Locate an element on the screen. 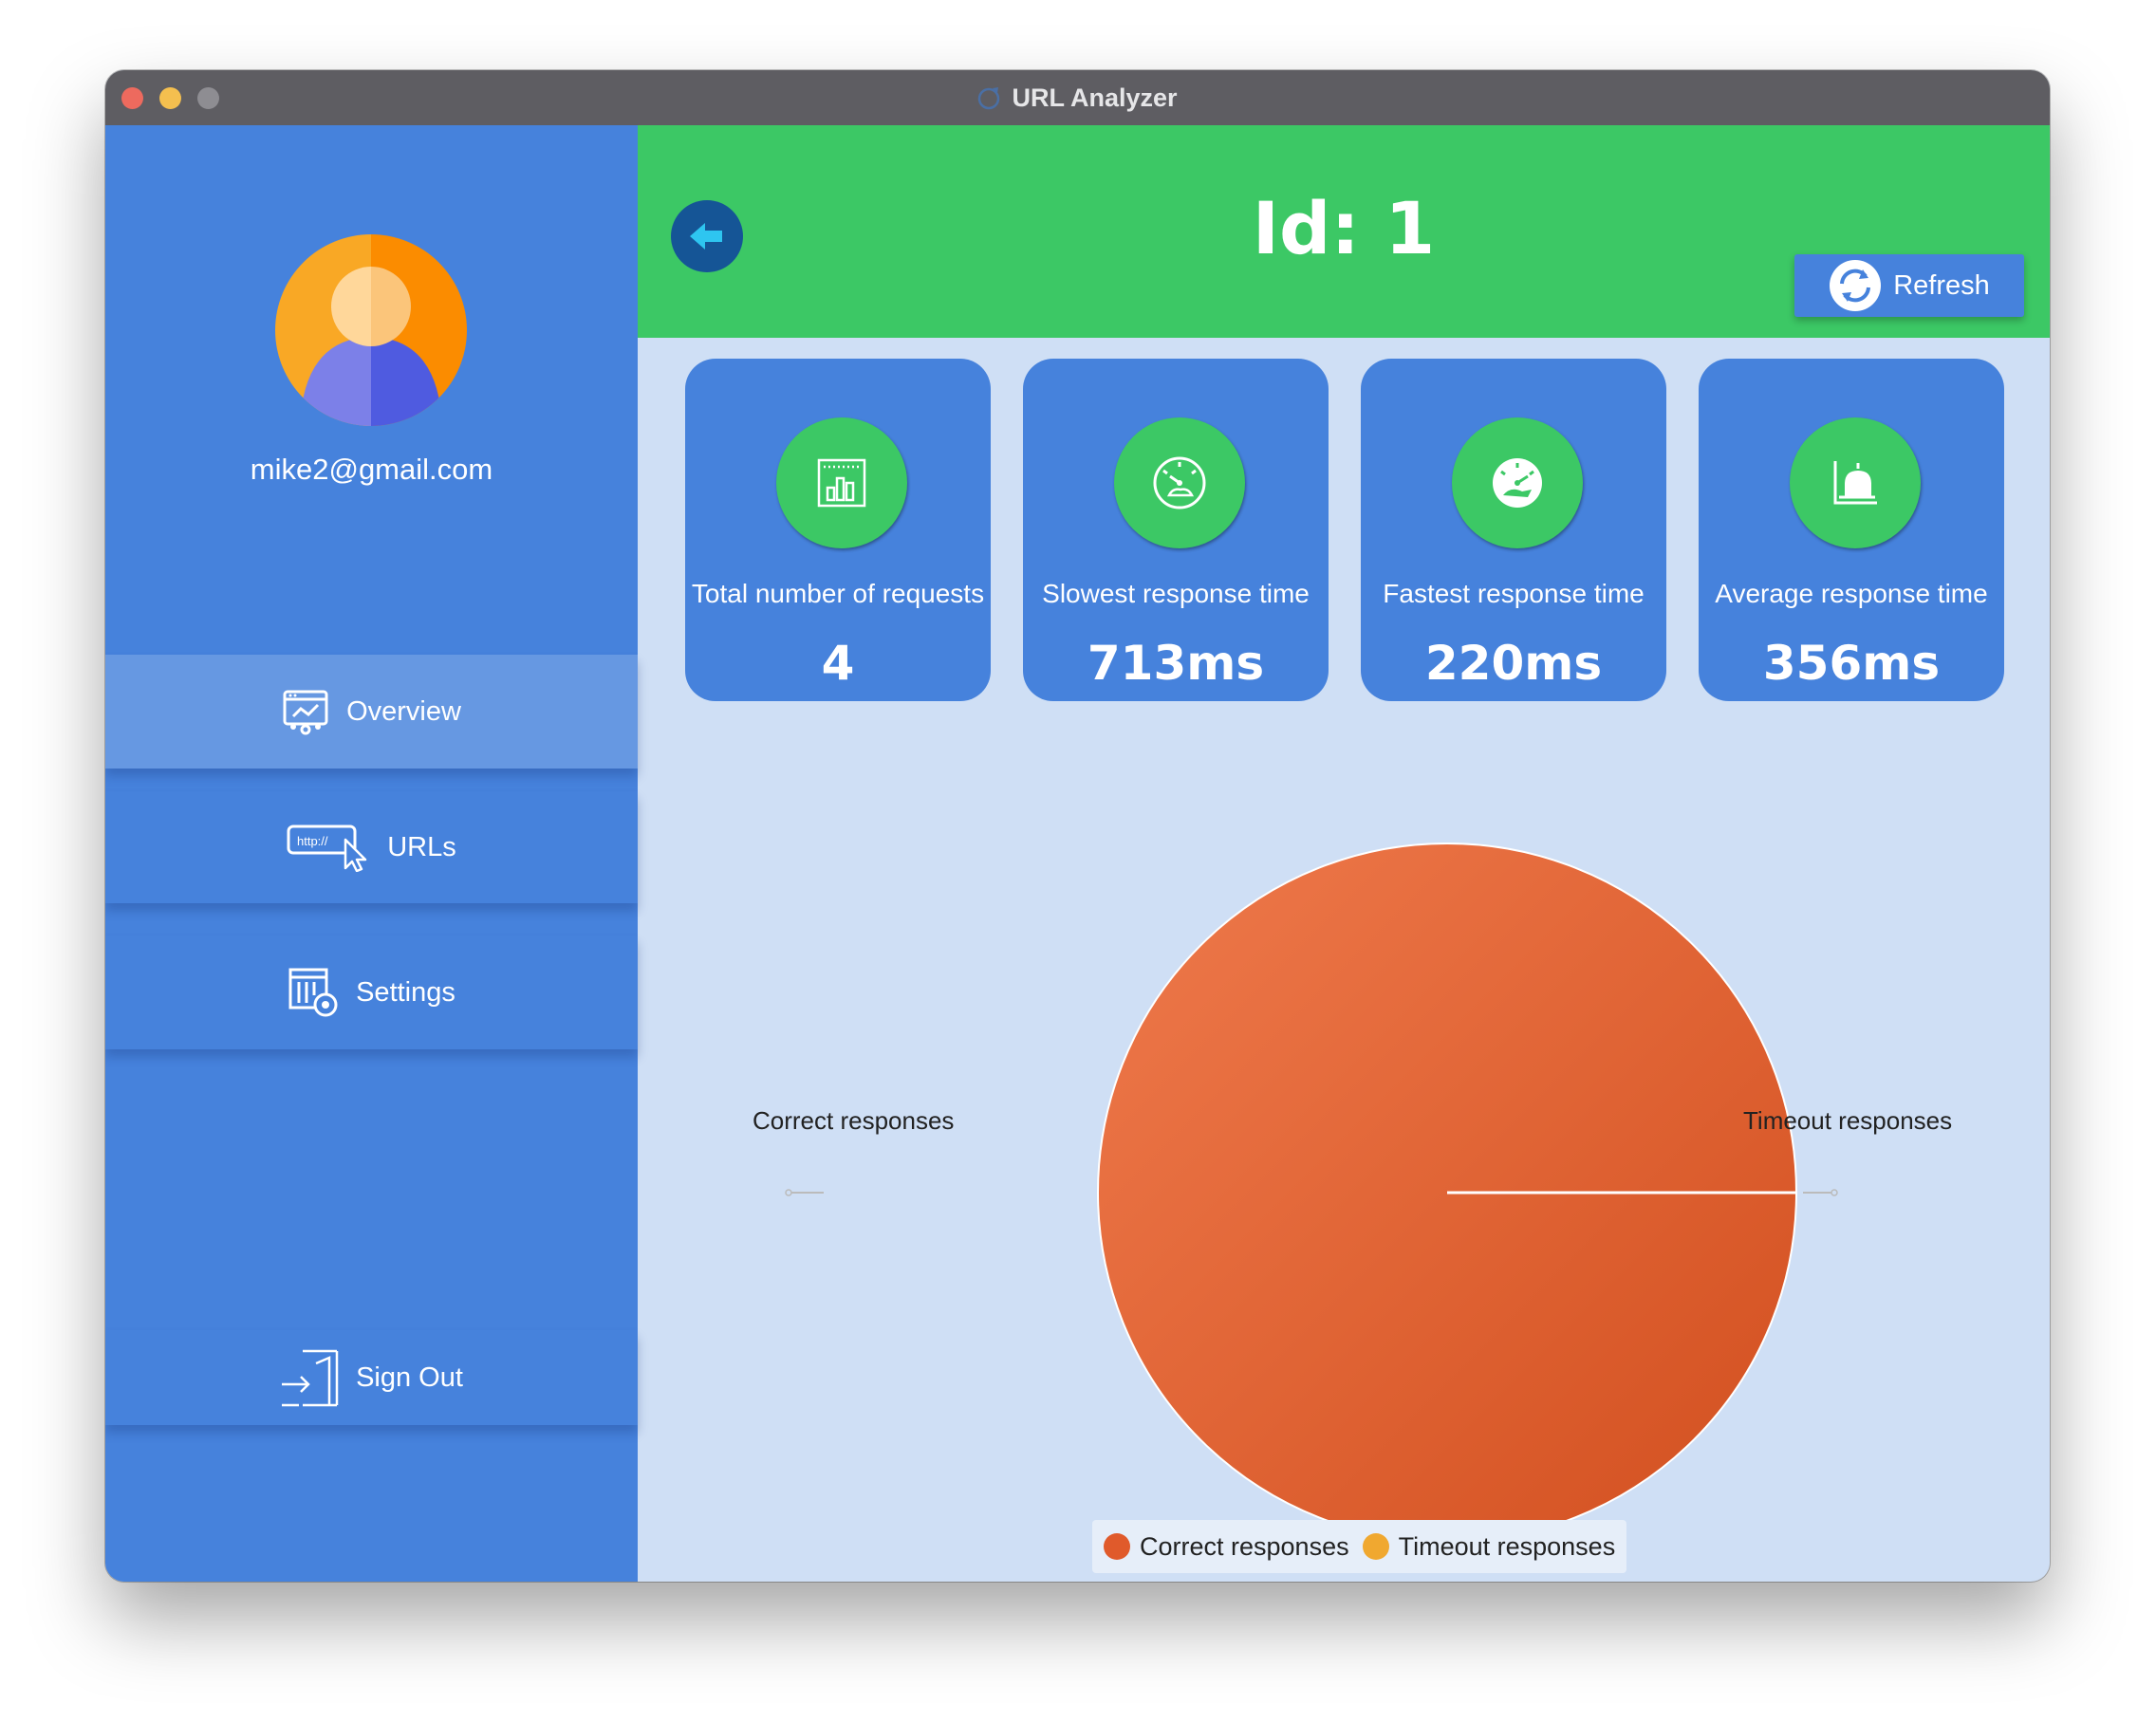  sidebar-item-overview: Overview is located at coordinates (371, 712).